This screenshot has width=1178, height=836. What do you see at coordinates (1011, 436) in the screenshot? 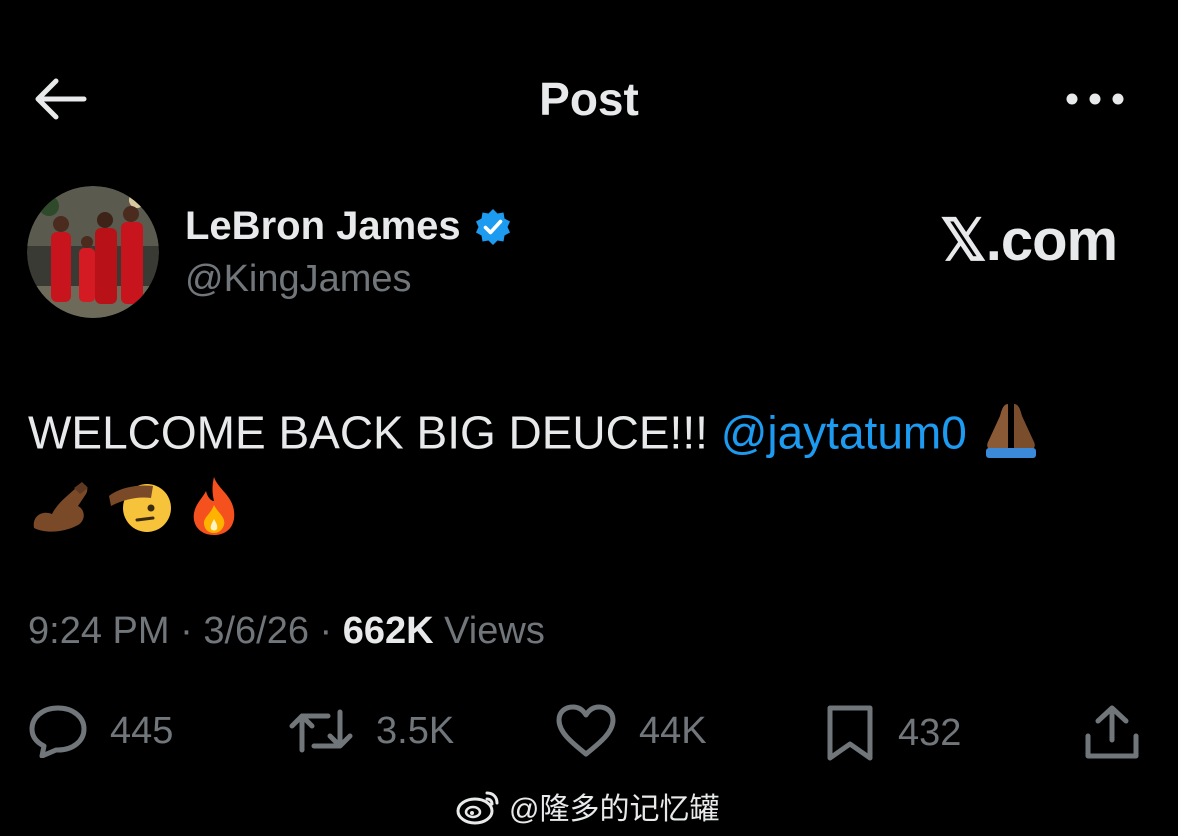
I see `folded-hands-icon` at bounding box center [1011, 436].